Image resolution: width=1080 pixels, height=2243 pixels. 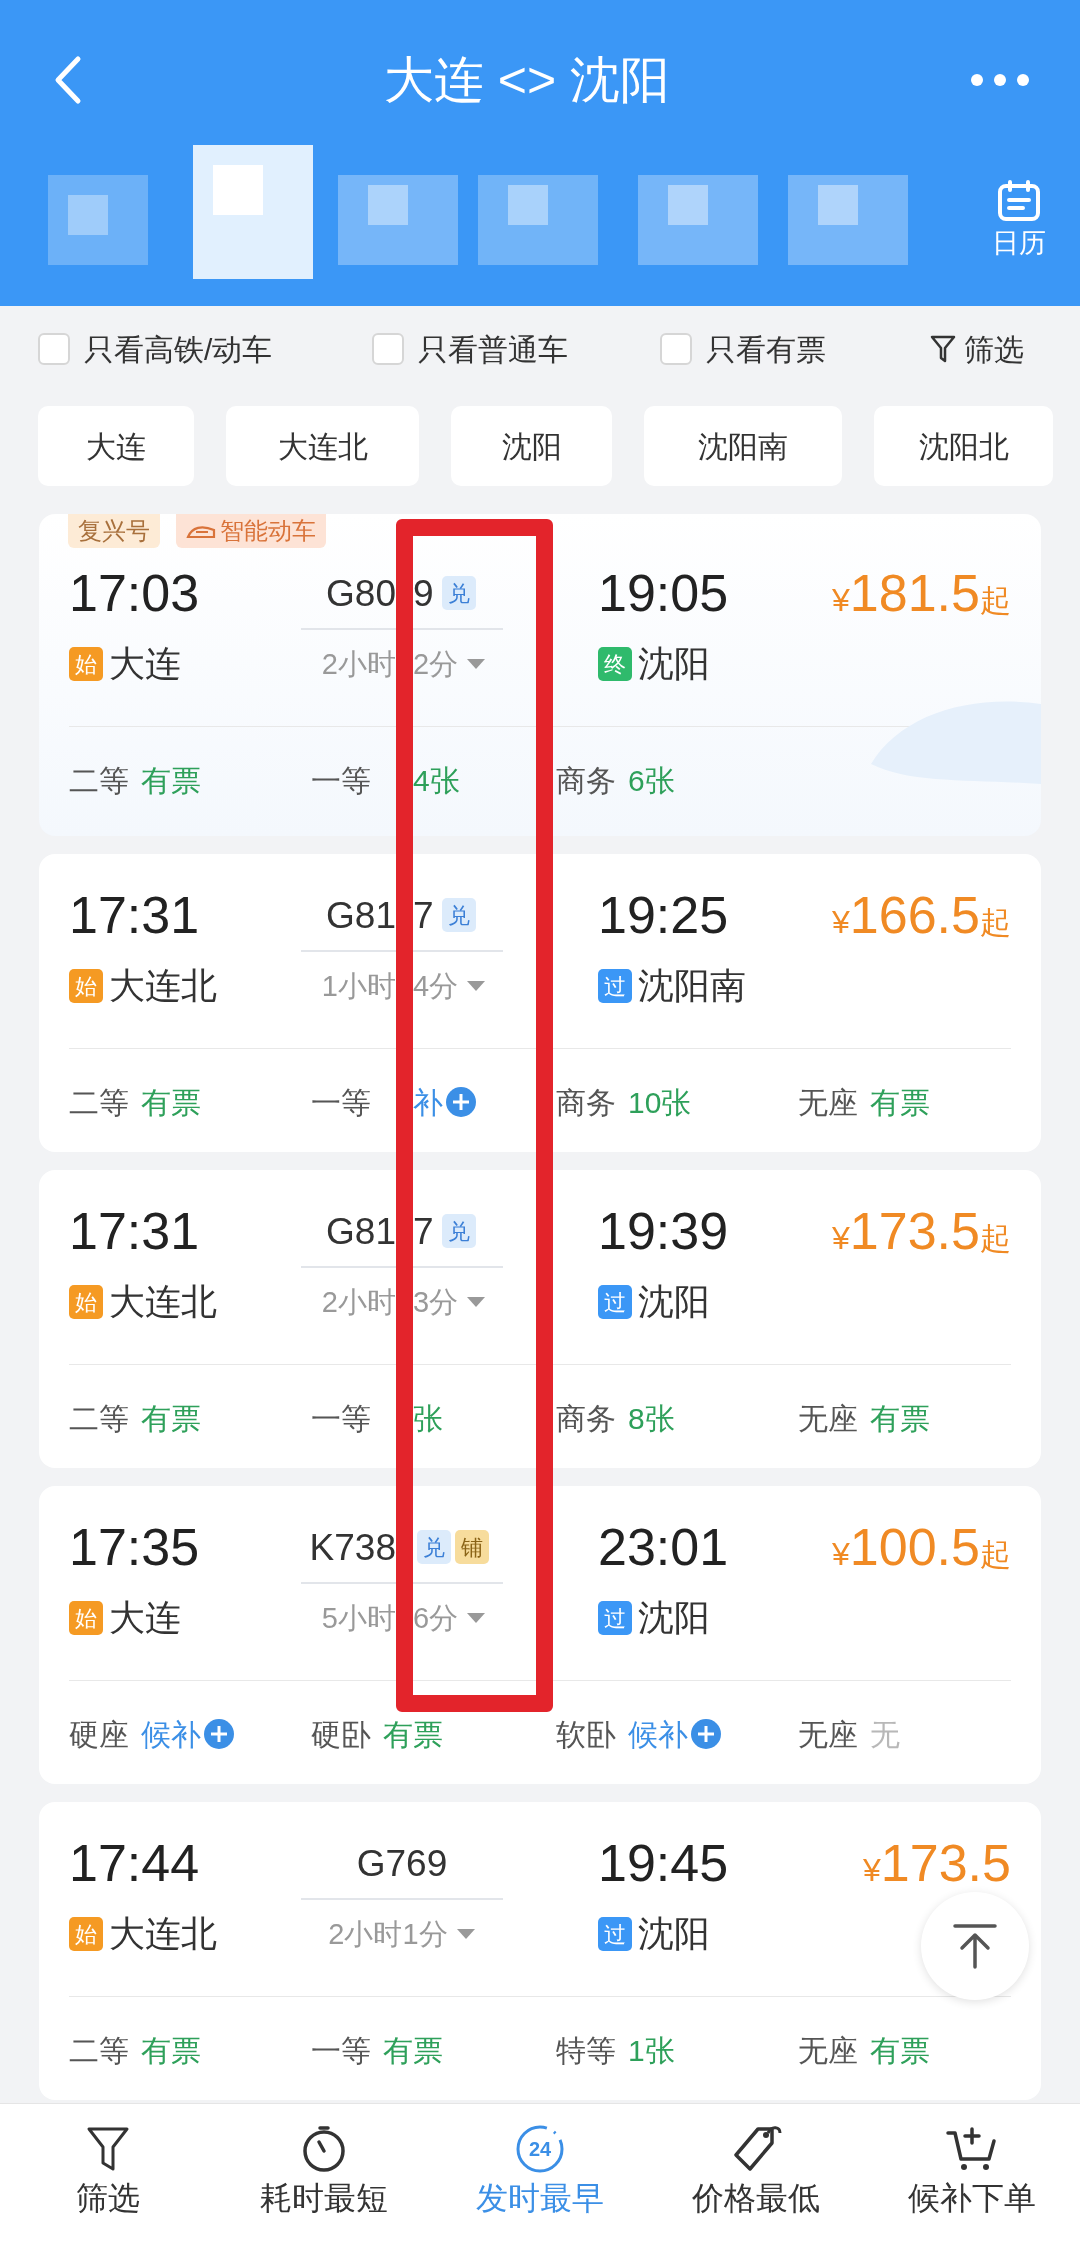 What do you see at coordinates (527, 80) in the screenshot?
I see `window-title: 大连 <> 沈阳` at bounding box center [527, 80].